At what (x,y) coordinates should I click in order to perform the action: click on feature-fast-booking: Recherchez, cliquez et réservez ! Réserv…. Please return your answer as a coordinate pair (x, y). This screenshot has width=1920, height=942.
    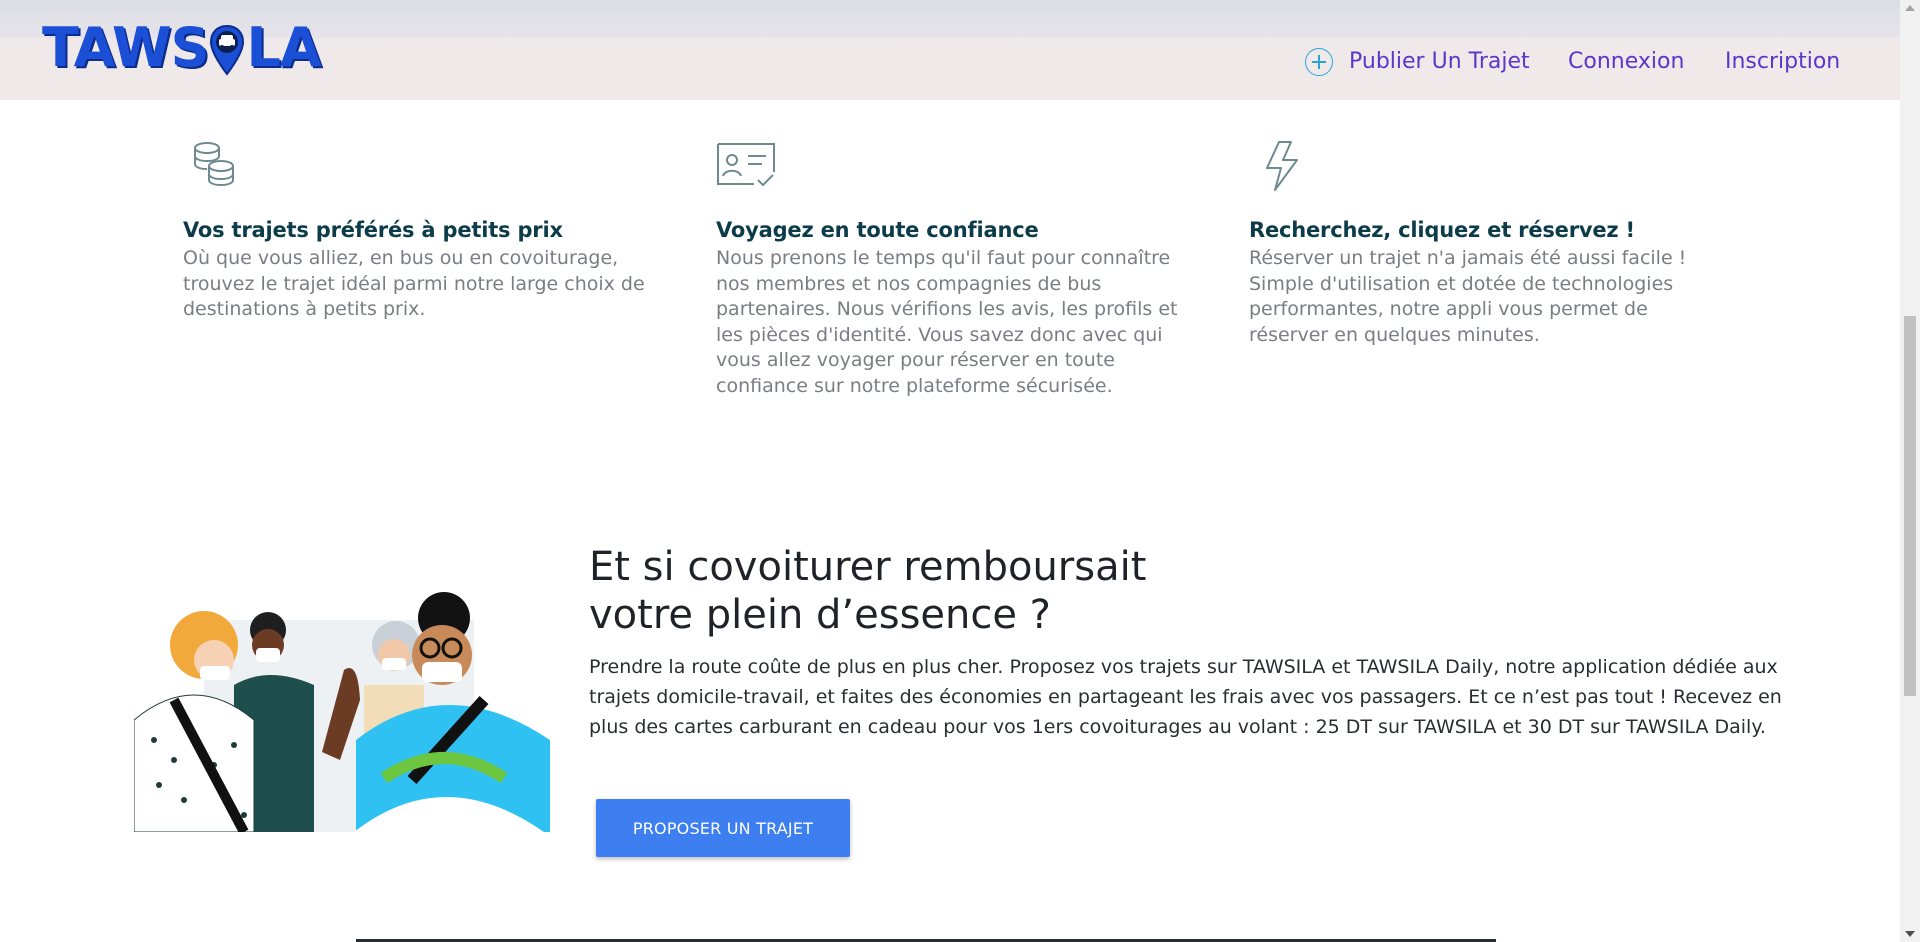
    Looking at the image, I should click on (1484, 244).